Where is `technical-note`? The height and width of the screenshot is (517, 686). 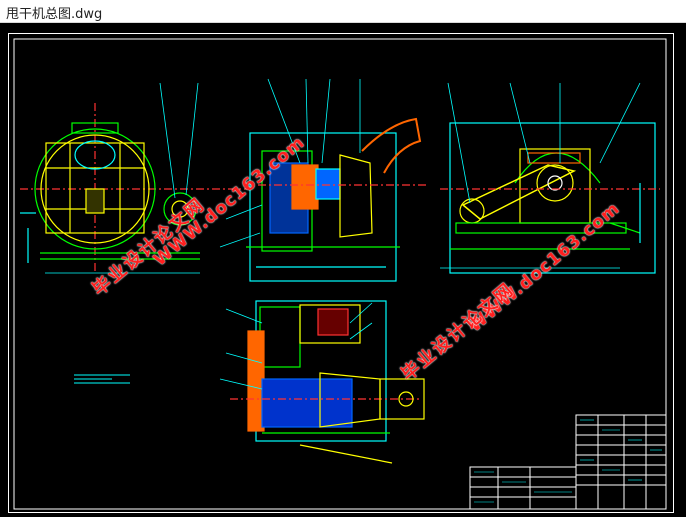
technical-note is located at coordinates (102, 379).